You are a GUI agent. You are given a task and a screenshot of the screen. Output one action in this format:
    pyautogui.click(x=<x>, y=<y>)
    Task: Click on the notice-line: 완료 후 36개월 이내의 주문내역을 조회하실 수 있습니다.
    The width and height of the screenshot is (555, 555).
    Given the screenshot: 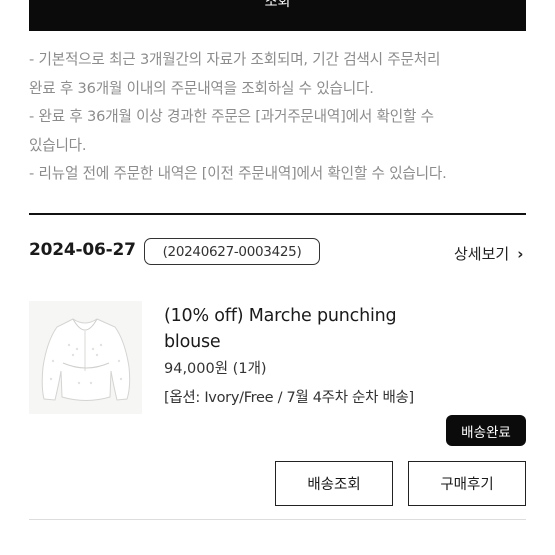 What is the action you would take?
    pyautogui.click(x=201, y=88)
    